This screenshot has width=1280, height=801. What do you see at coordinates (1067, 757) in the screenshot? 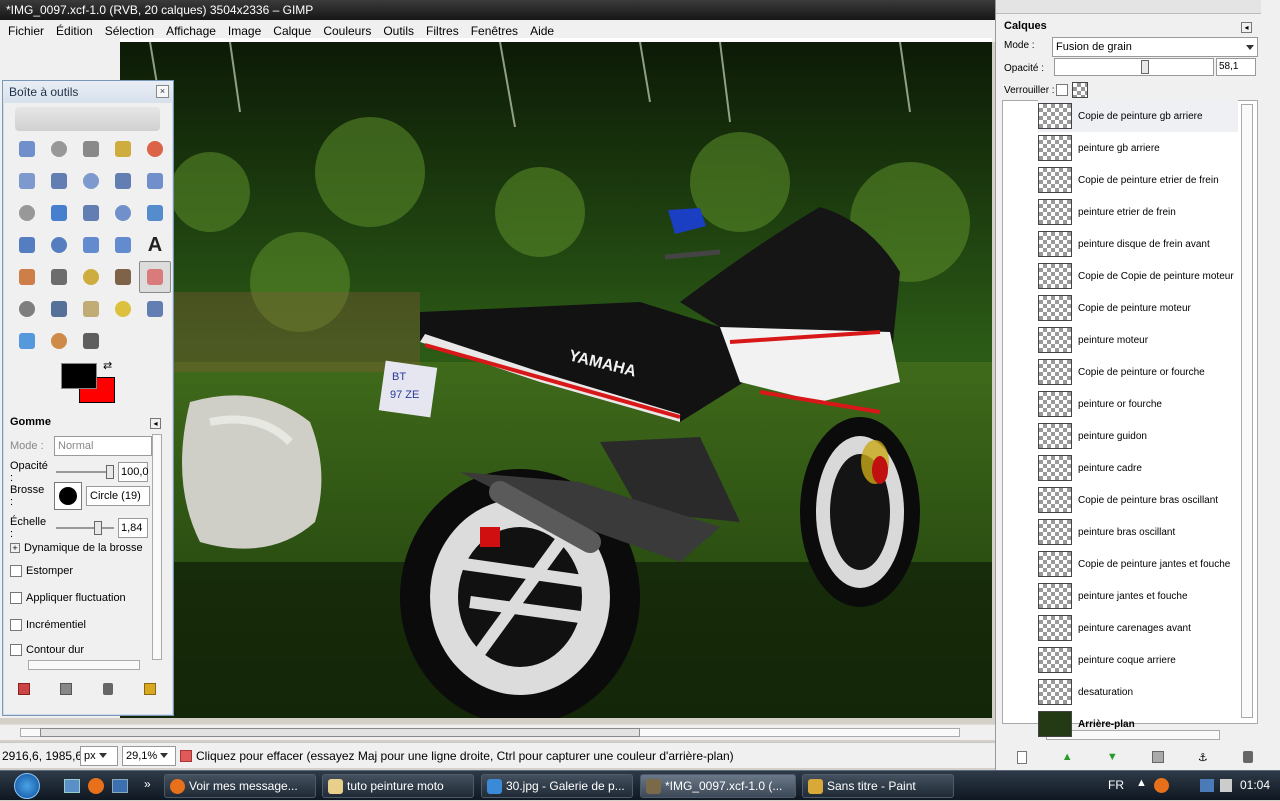
I see `raise-layer-icon: ▲` at bounding box center [1067, 757].